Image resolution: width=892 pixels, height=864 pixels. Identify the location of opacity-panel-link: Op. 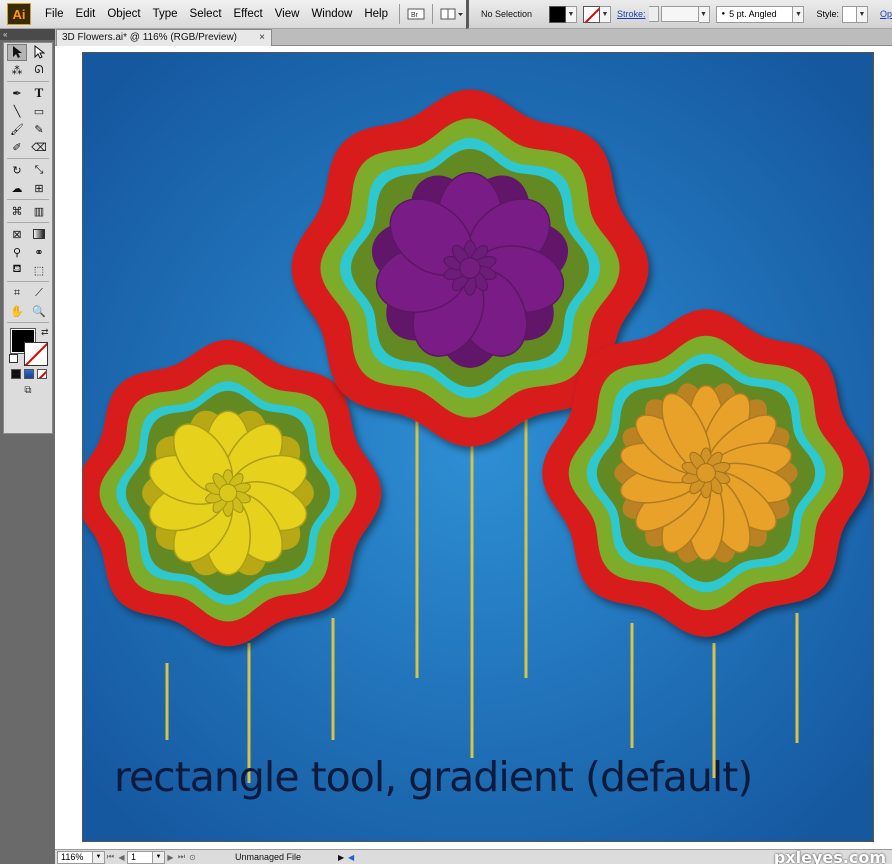
(886, 14).